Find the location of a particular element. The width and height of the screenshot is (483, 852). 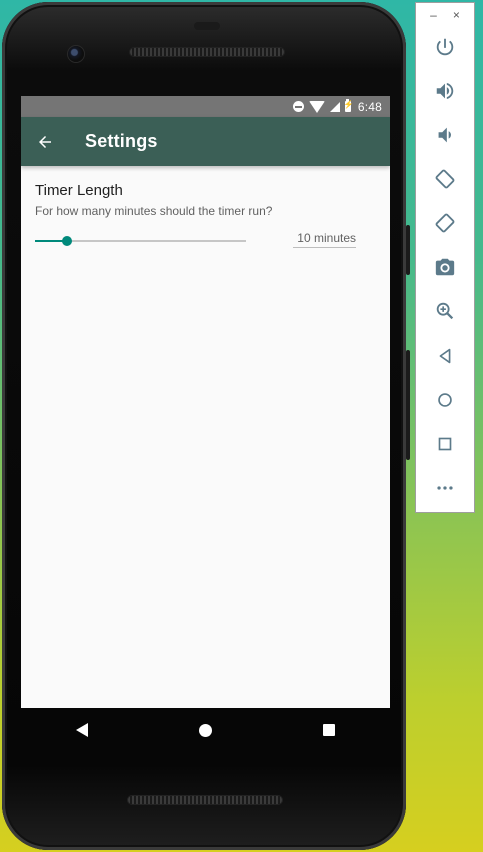

overview-icon is located at coordinates (445, 444).